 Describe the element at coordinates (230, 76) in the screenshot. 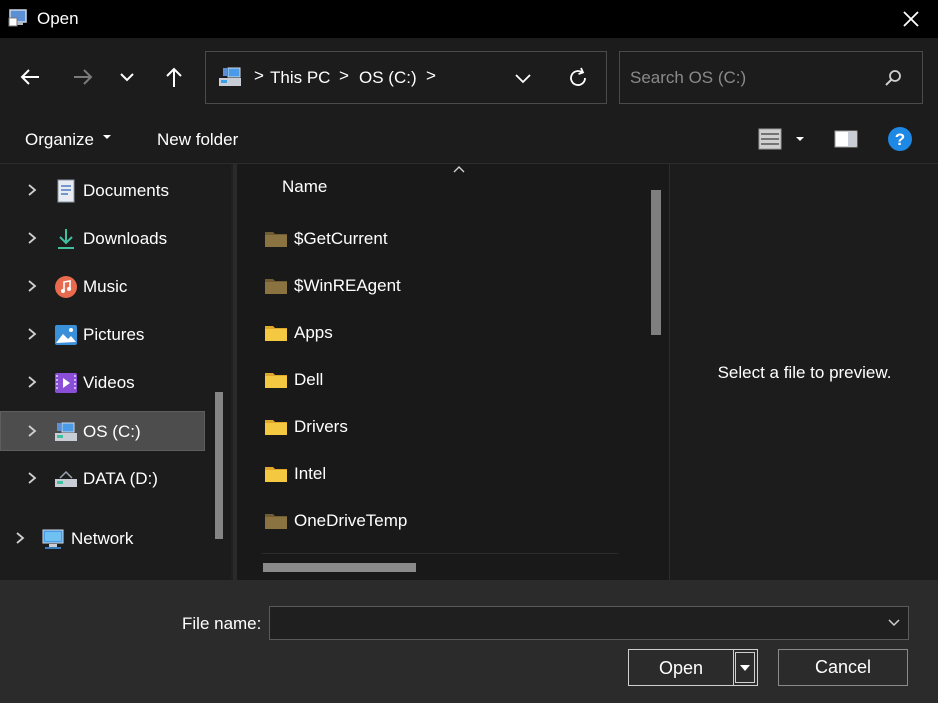

I see `this-pc-icon` at that location.